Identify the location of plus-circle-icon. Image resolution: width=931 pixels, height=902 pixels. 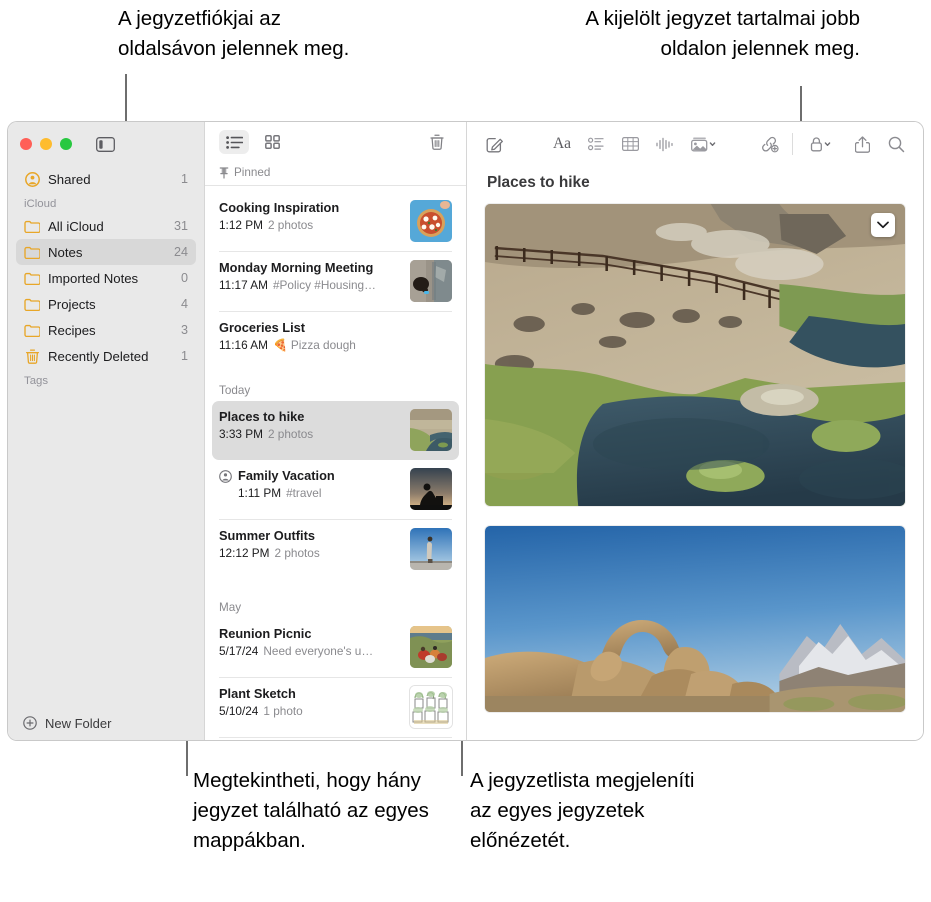
(30, 723).